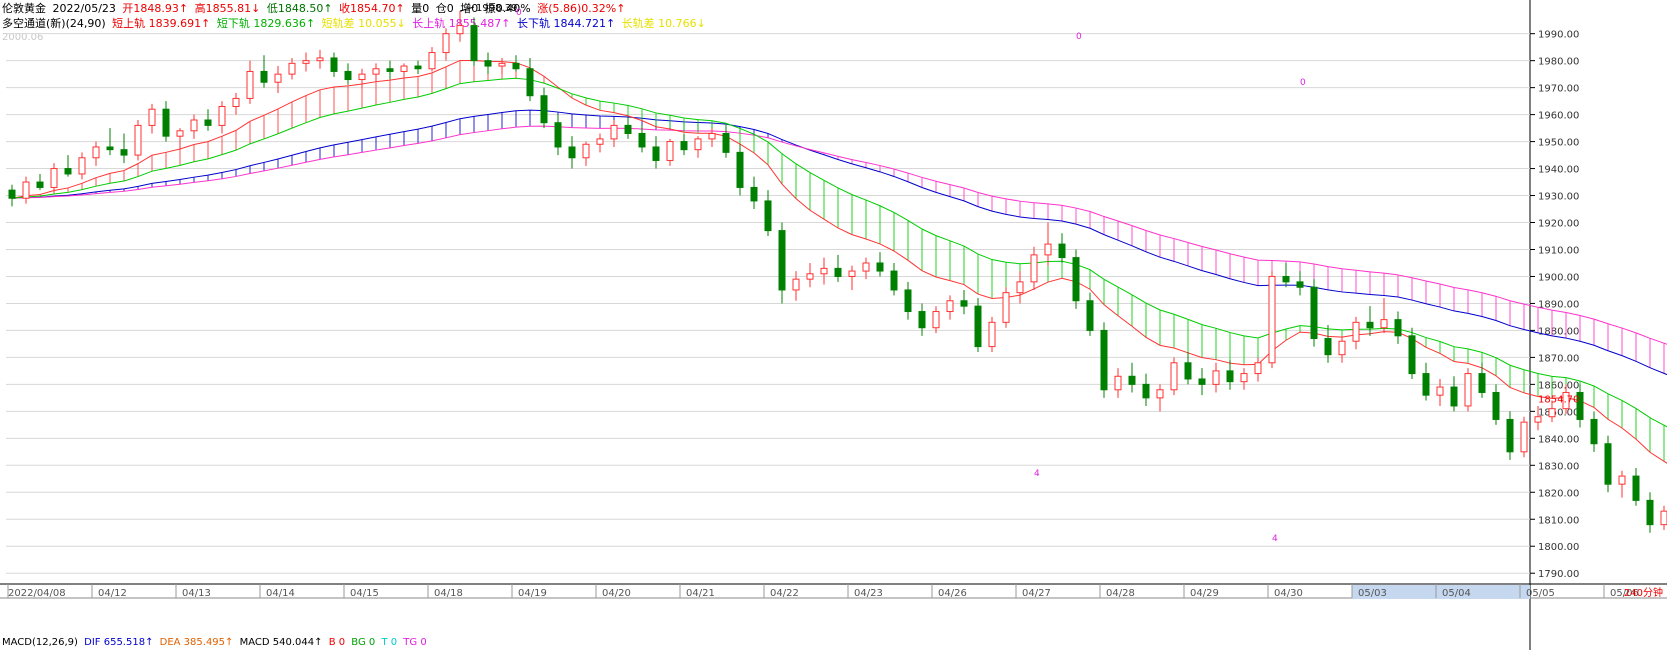 The image size is (1667, 650). What do you see at coordinates (952, 593) in the screenshot?
I see `x-tick-label: 04/26` at bounding box center [952, 593].